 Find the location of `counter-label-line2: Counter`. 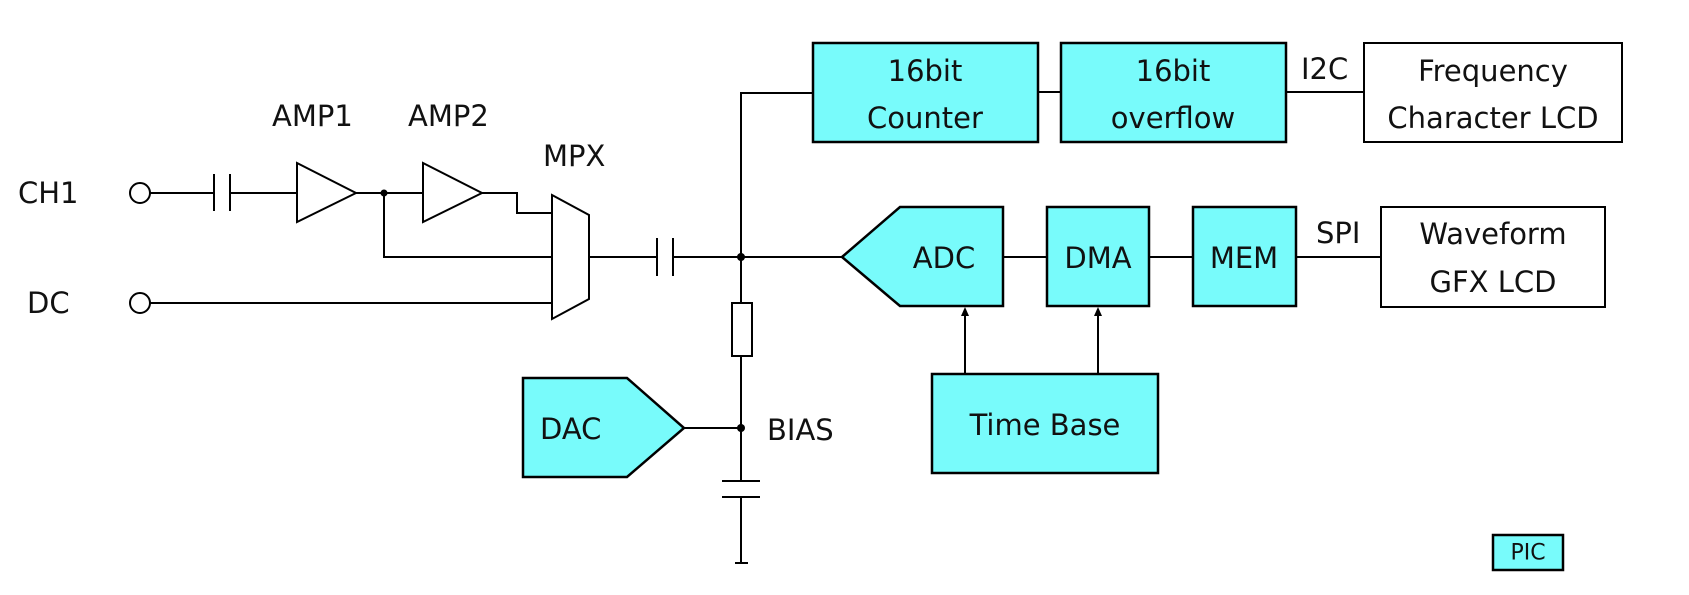

counter-label-line2: Counter is located at coordinates (925, 118).